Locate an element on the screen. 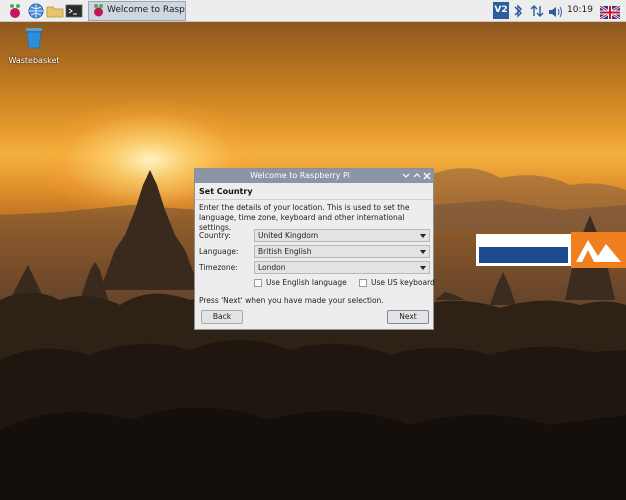 Image resolution: width=626 pixels, height=500 pixels. bluetooth-icon is located at coordinates (518, 13).